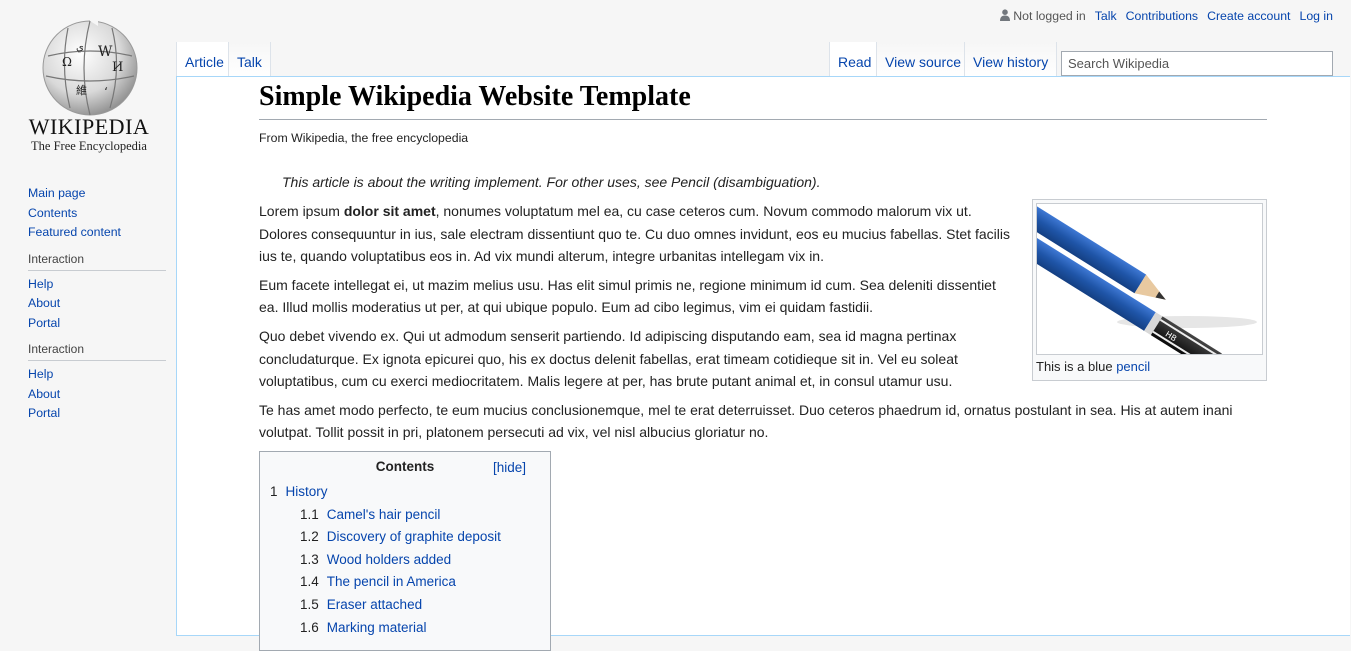  What do you see at coordinates (377, 627) in the screenshot?
I see `toc-link: Marking material` at bounding box center [377, 627].